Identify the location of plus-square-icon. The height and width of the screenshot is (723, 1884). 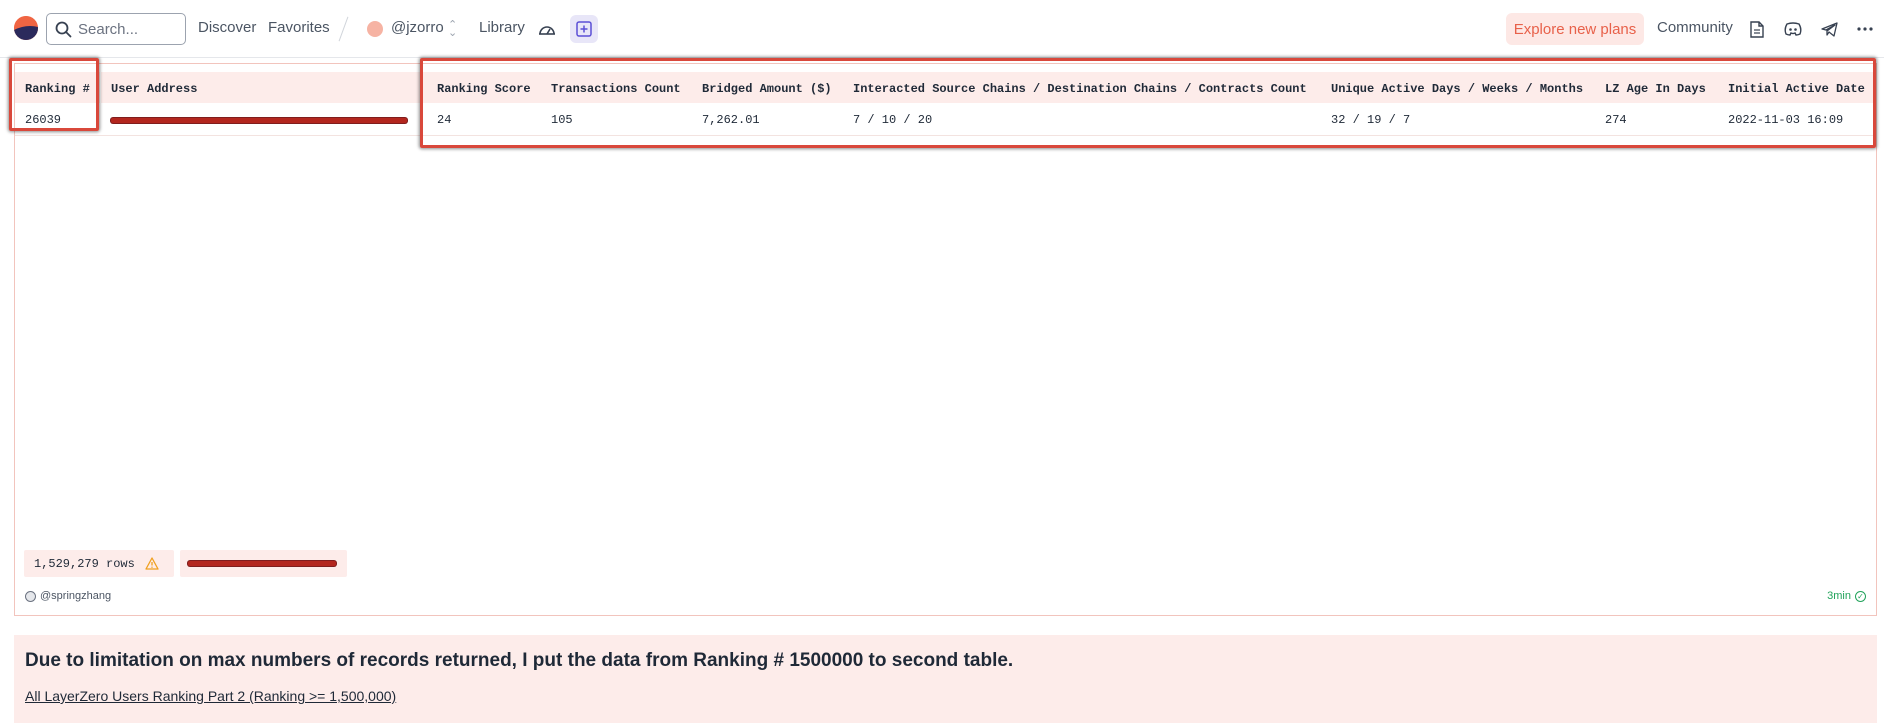
(584, 29).